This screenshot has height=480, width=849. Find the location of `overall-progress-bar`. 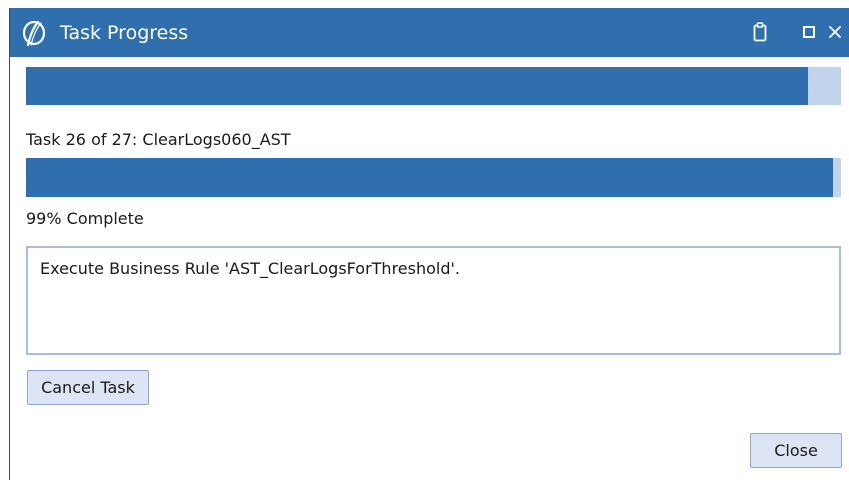

overall-progress-bar is located at coordinates (433, 86).